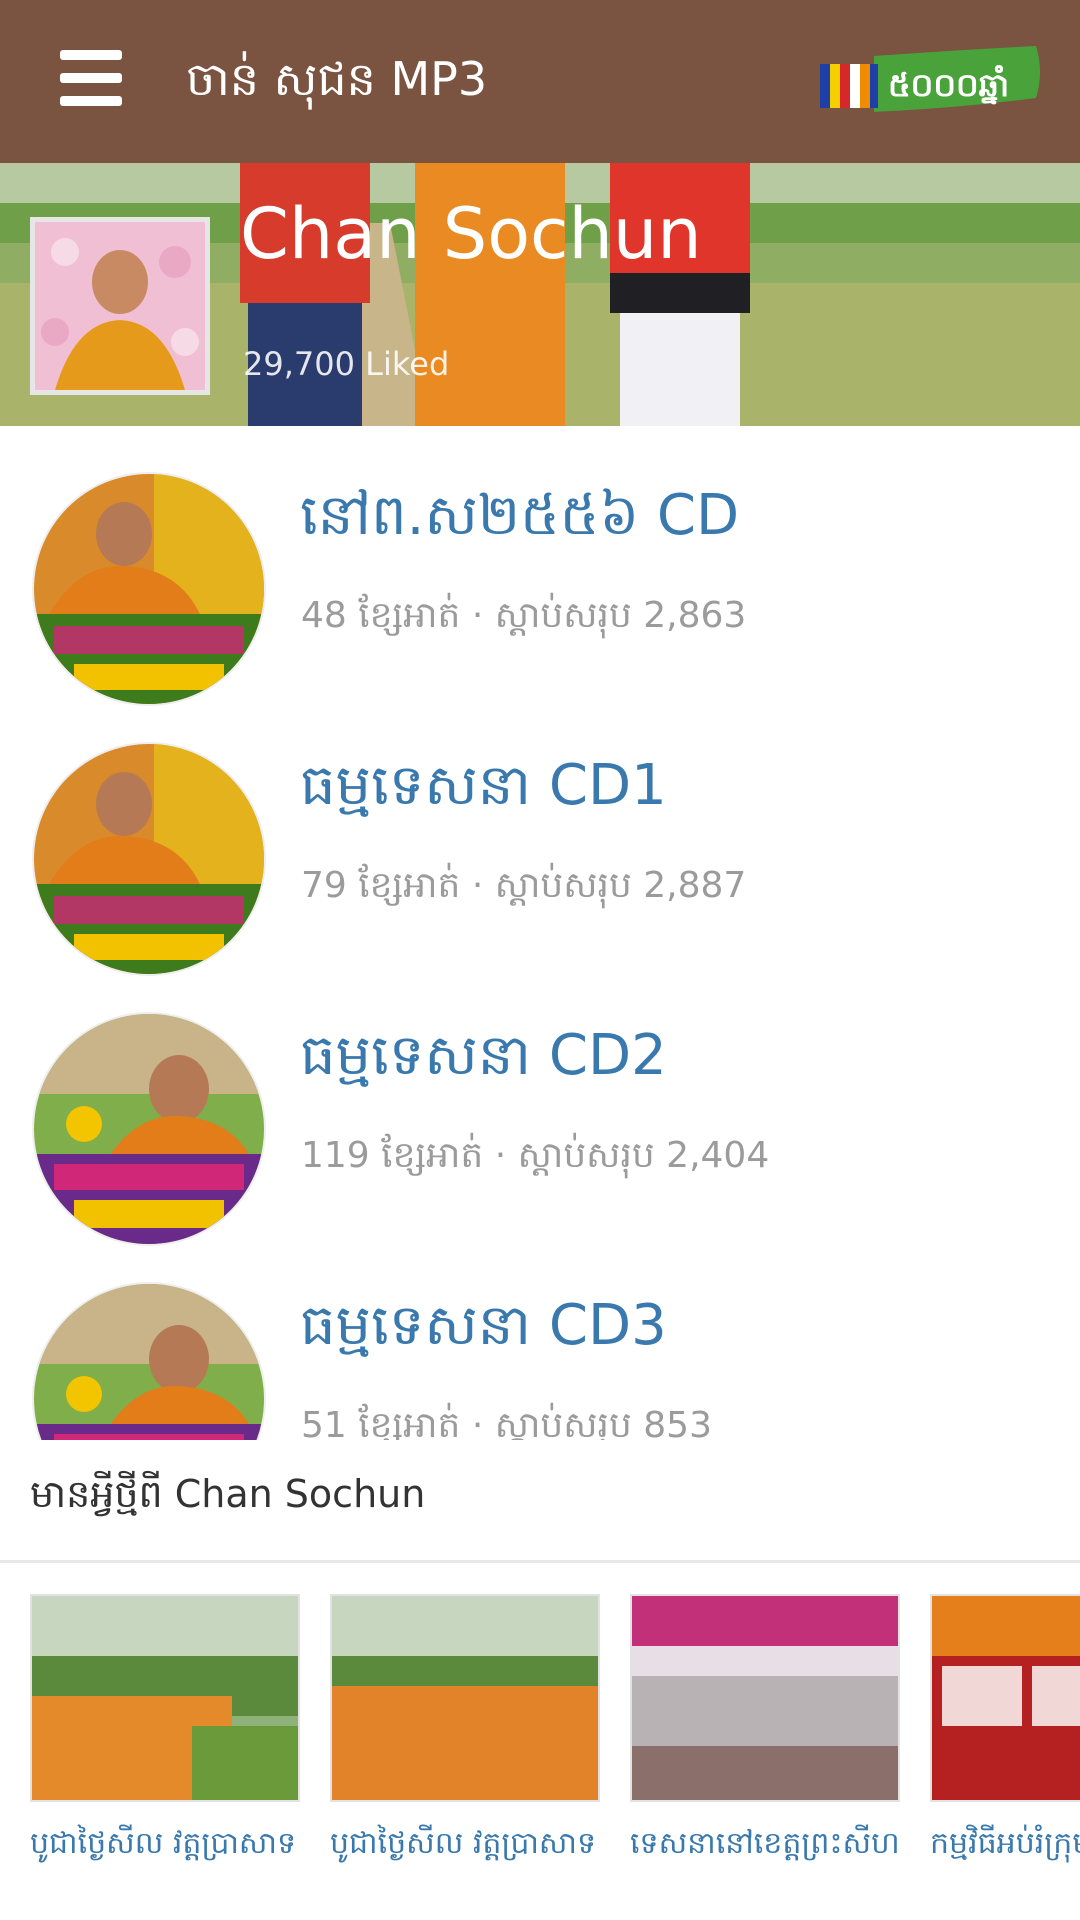 Image resolution: width=1080 pixels, height=1920 pixels. I want to click on buddhist-flag-5000-years-badge: ៥០០០ឆ្នាំ, so click(930, 79).